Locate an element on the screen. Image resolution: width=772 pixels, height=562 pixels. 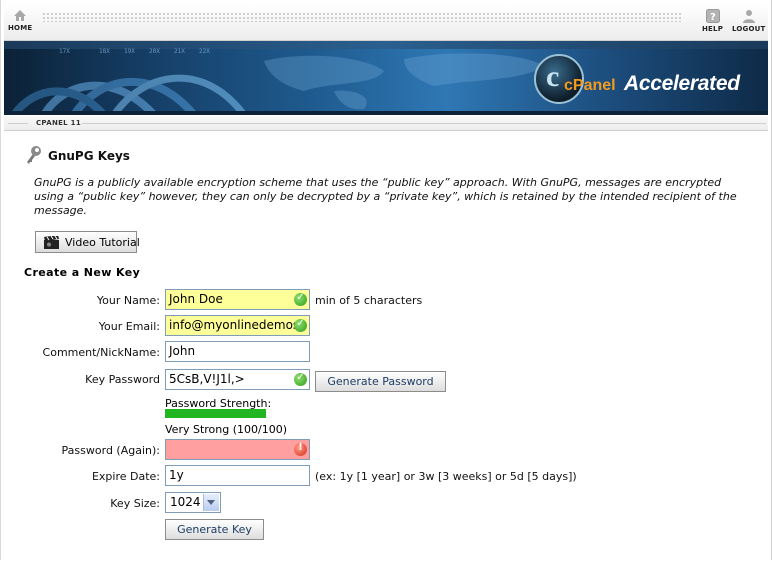
password-strength-bar is located at coordinates (215, 413).